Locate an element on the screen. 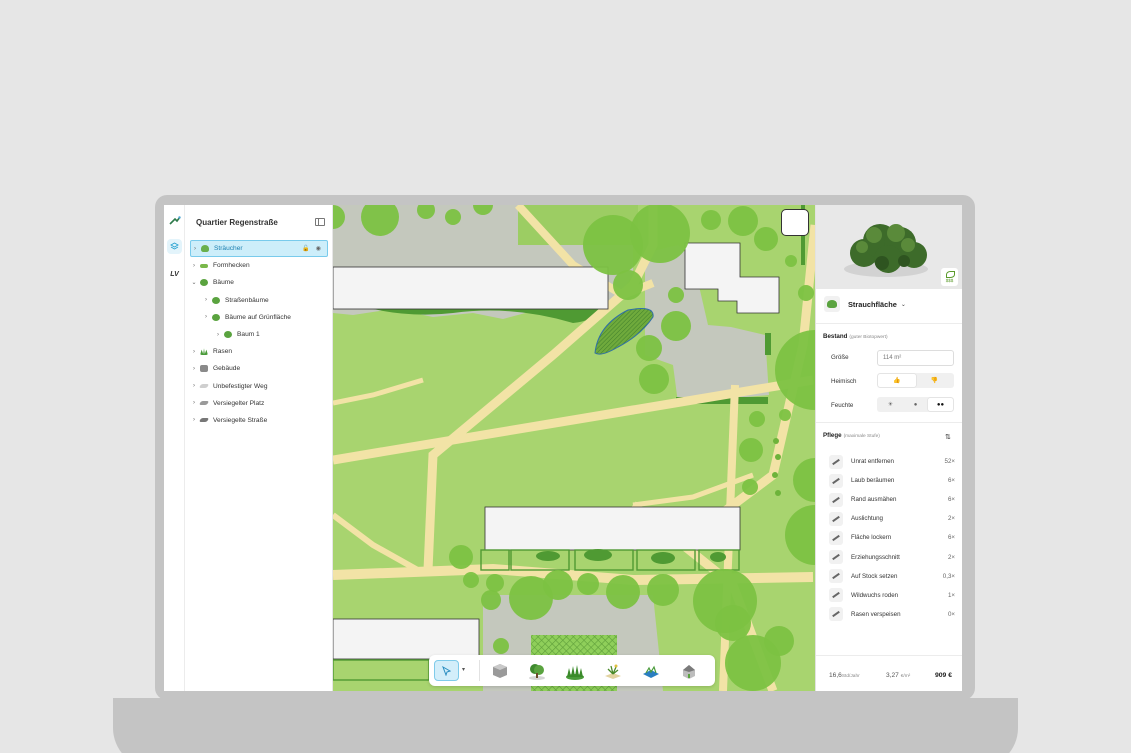  care-item: Laub beräumen 6× is located at coordinates (892, 480).